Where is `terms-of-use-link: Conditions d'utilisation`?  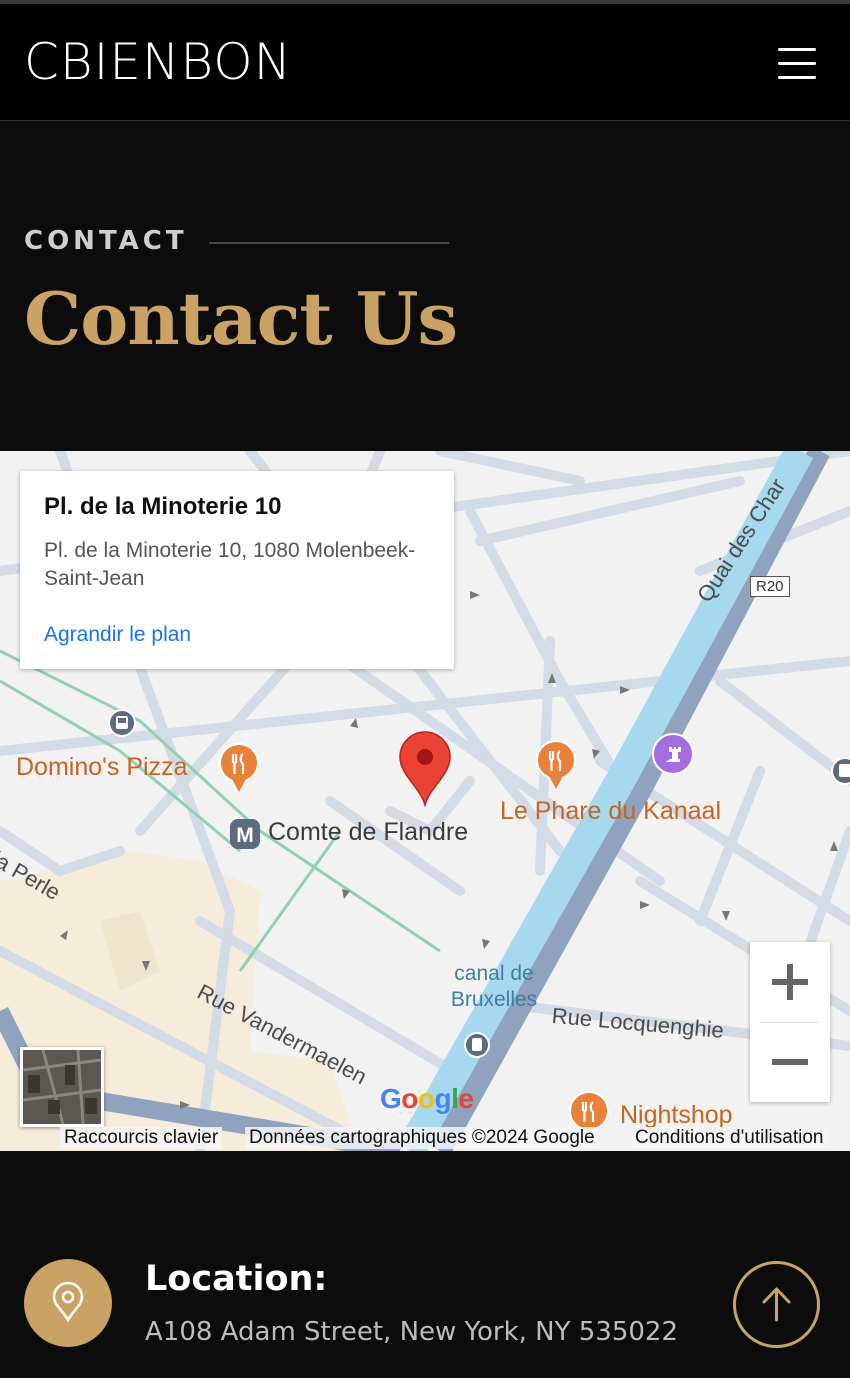 terms-of-use-link: Conditions d'utilisation is located at coordinates (729, 1138).